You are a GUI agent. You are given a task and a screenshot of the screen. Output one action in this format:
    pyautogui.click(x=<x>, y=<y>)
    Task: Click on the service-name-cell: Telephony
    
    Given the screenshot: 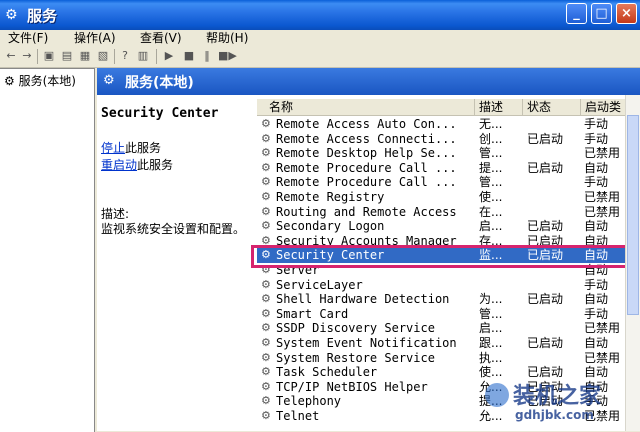 What is the action you would take?
    pyautogui.click(x=309, y=401)
    